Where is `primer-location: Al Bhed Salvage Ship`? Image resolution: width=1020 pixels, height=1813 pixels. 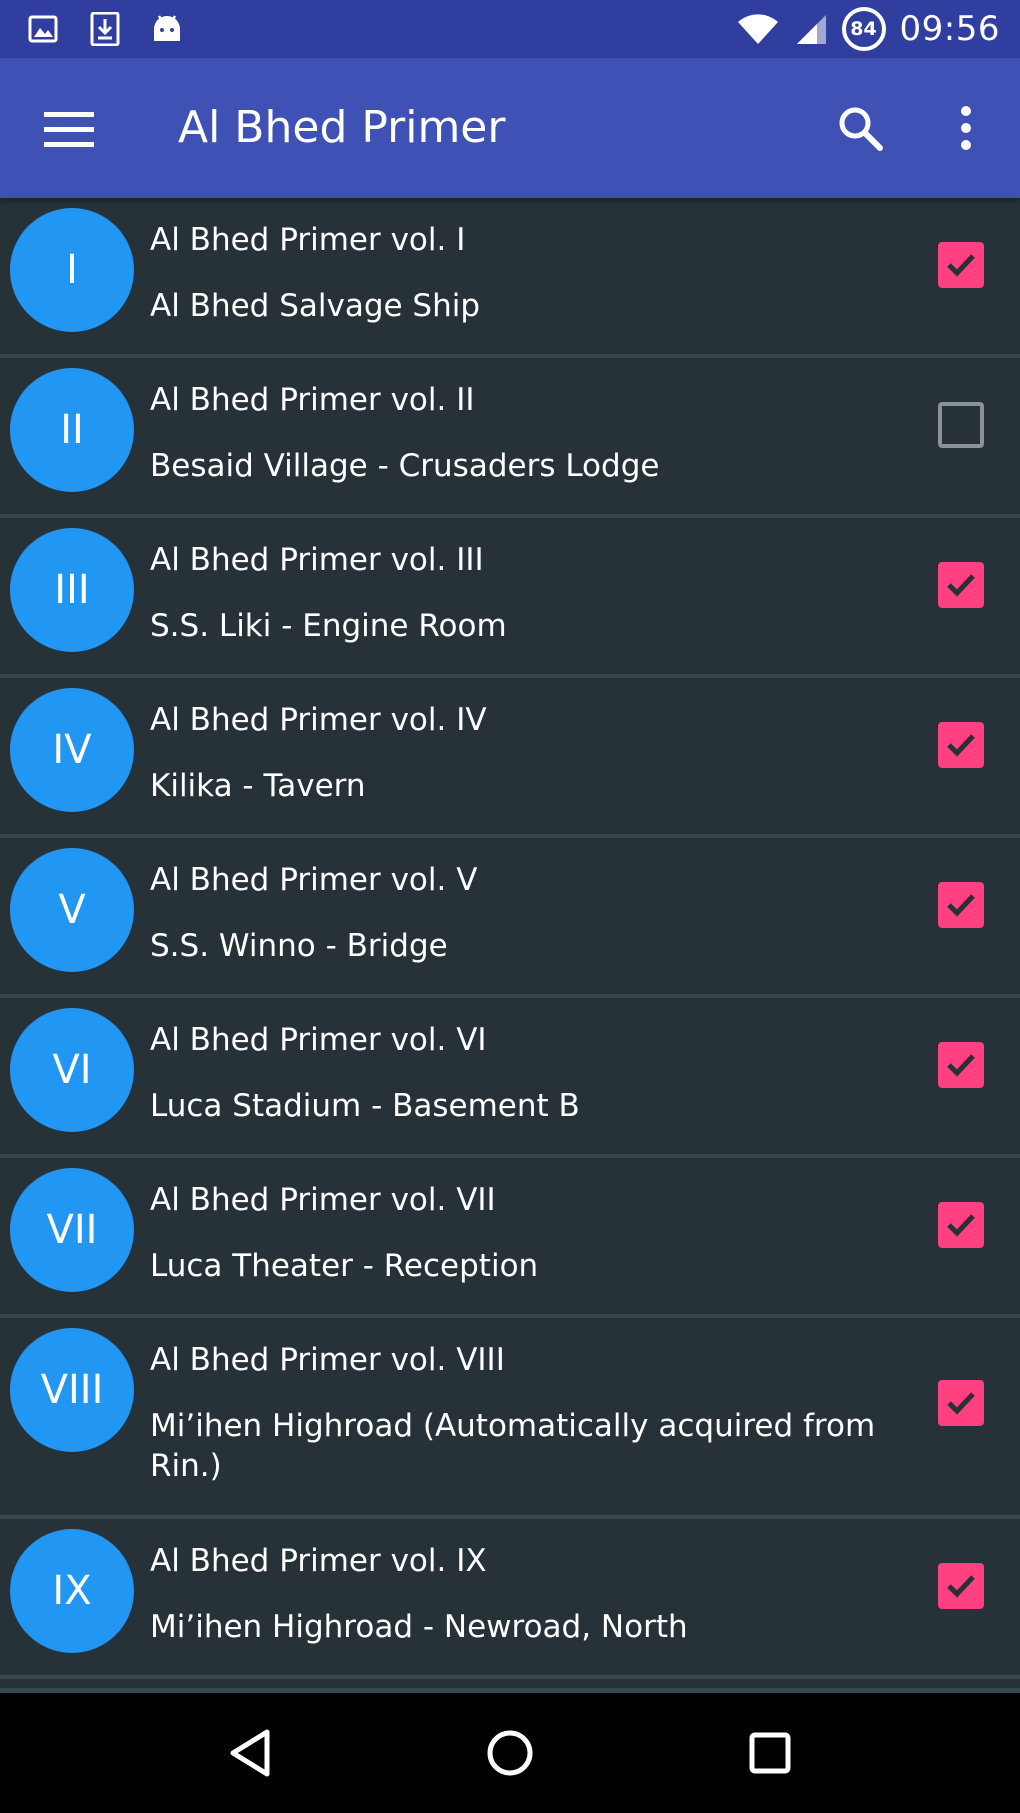 primer-location: Al Bhed Salvage Ship is located at coordinates (315, 306).